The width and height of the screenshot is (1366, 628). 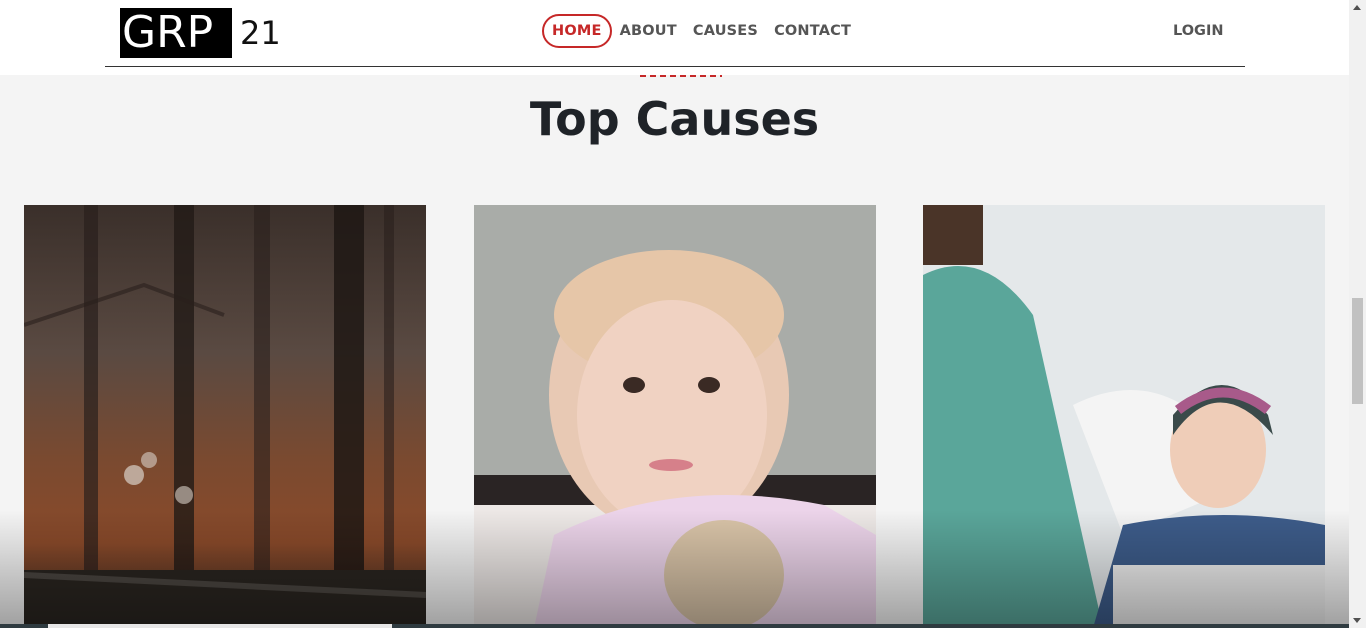 What do you see at coordinates (812, 31) in the screenshot?
I see `nav-contact-link: CONTACT` at bounding box center [812, 31].